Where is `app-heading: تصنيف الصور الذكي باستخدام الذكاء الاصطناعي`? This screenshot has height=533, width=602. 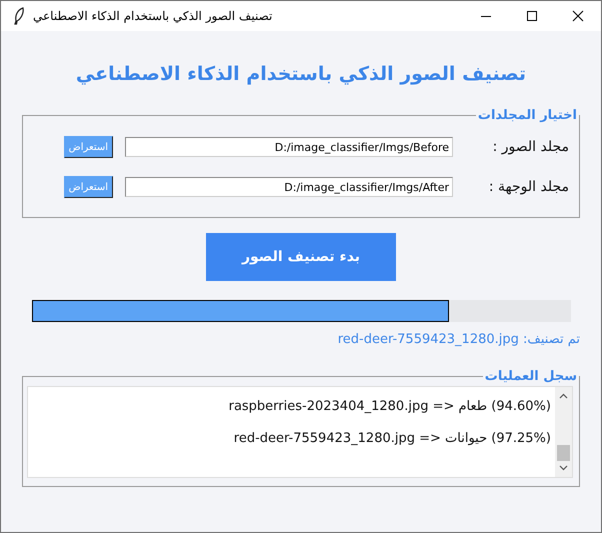
app-heading: تصنيف الصور الذكي باستخدام الذكاء الاصطناعي is located at coordinates (301, 74).